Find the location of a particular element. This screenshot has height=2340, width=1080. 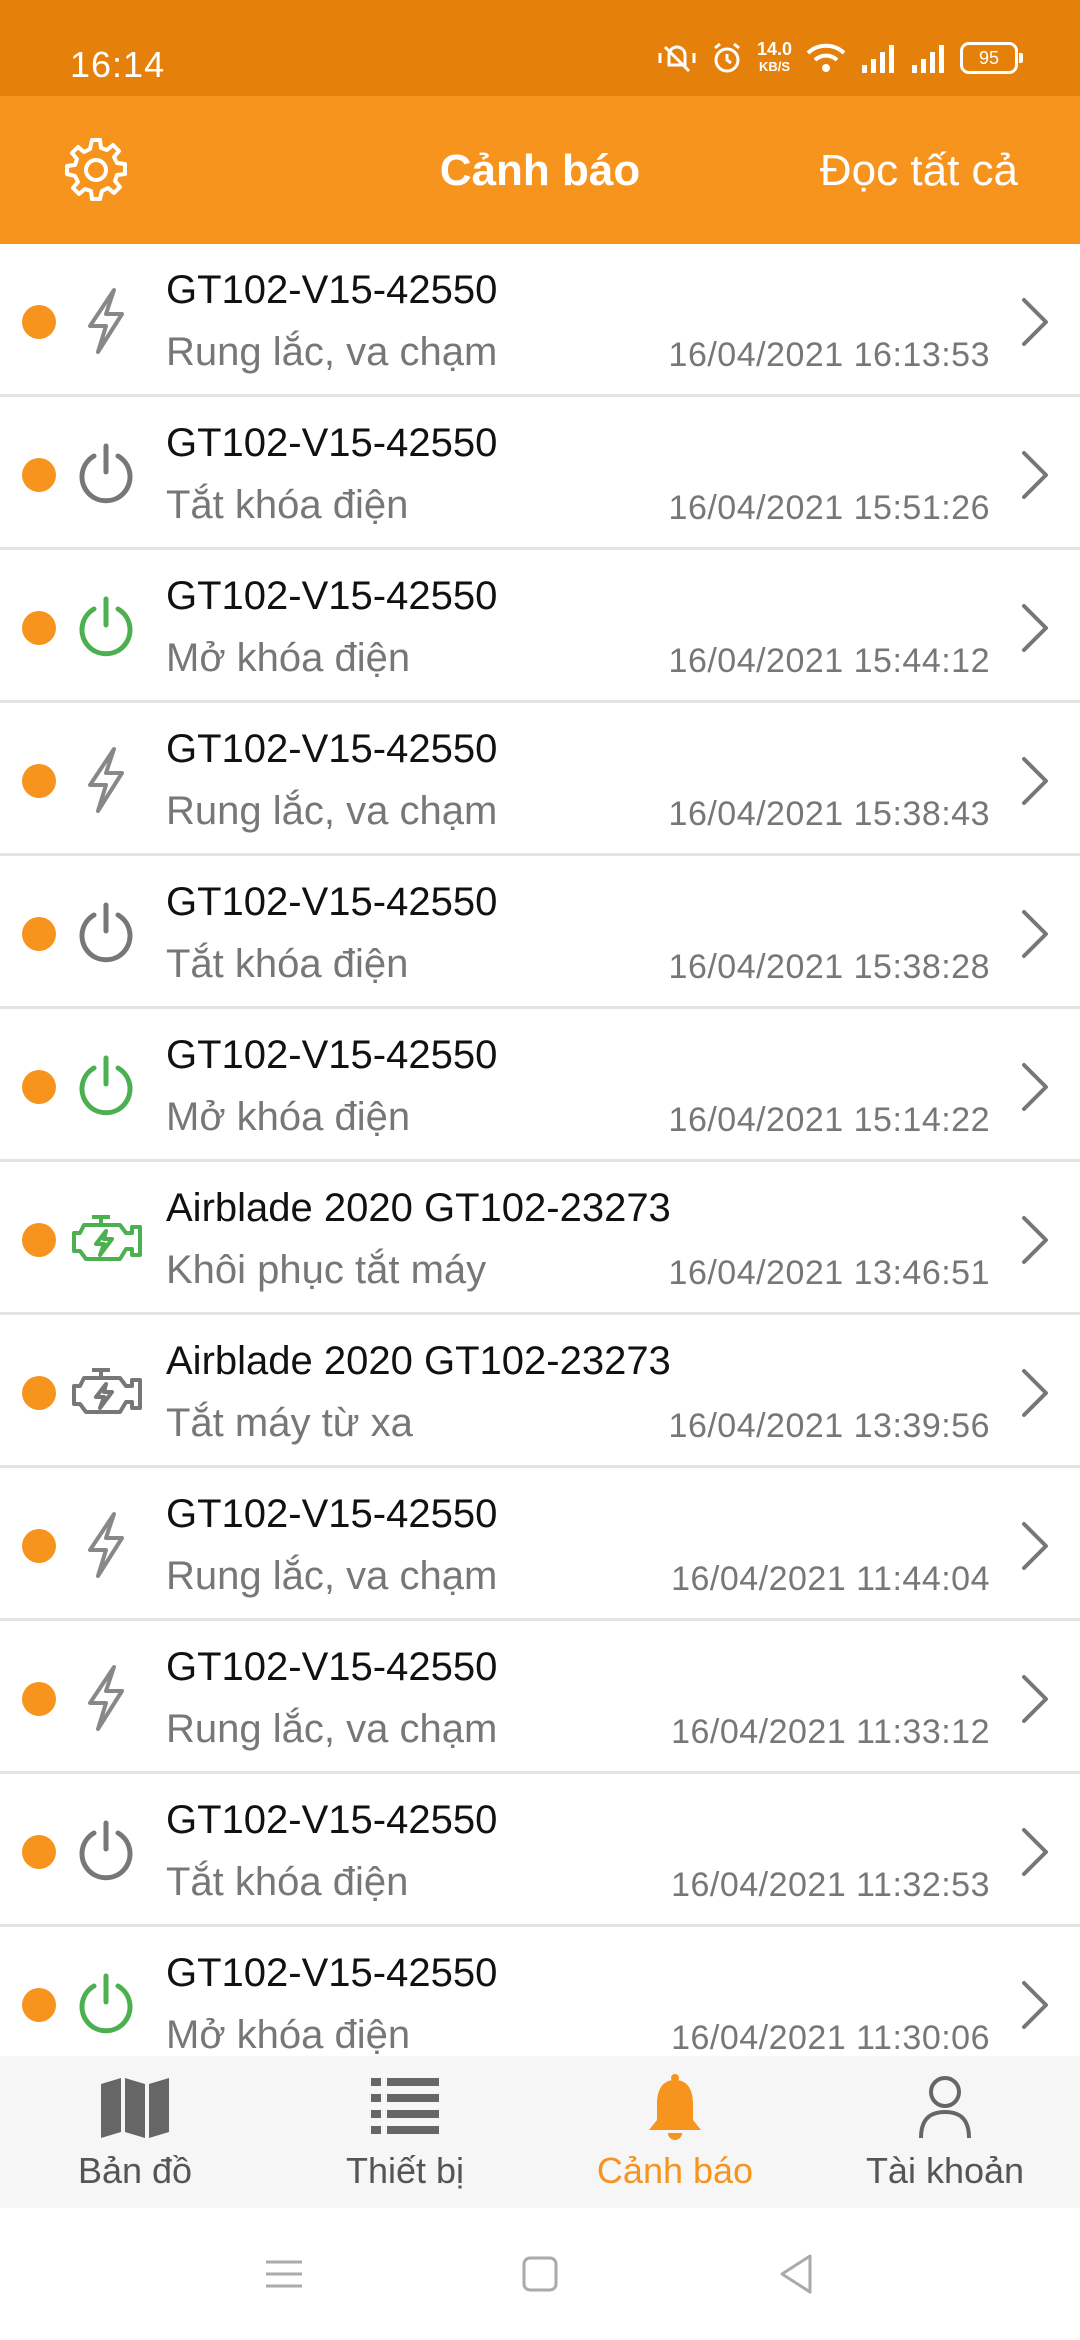

alert-timestamp: 16/04/2021 16:13:53 is located at coordinates (829, 355).